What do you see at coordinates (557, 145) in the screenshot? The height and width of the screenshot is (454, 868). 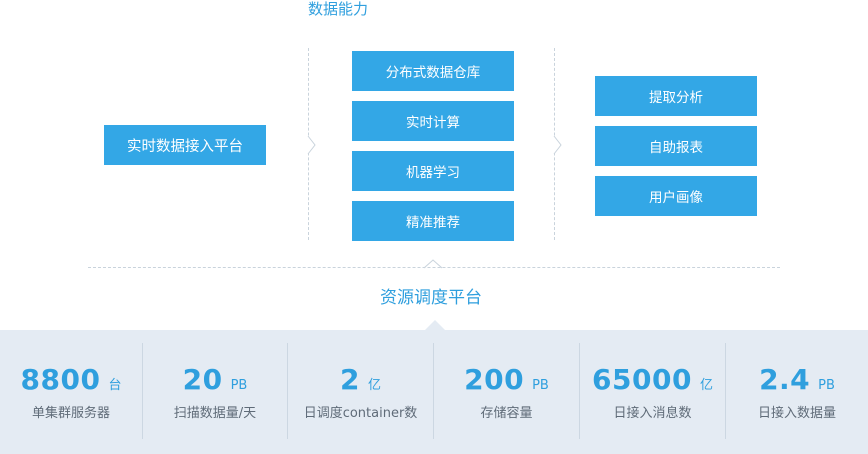 I see `right-chevron-icon` at bounding box center [557, 145].